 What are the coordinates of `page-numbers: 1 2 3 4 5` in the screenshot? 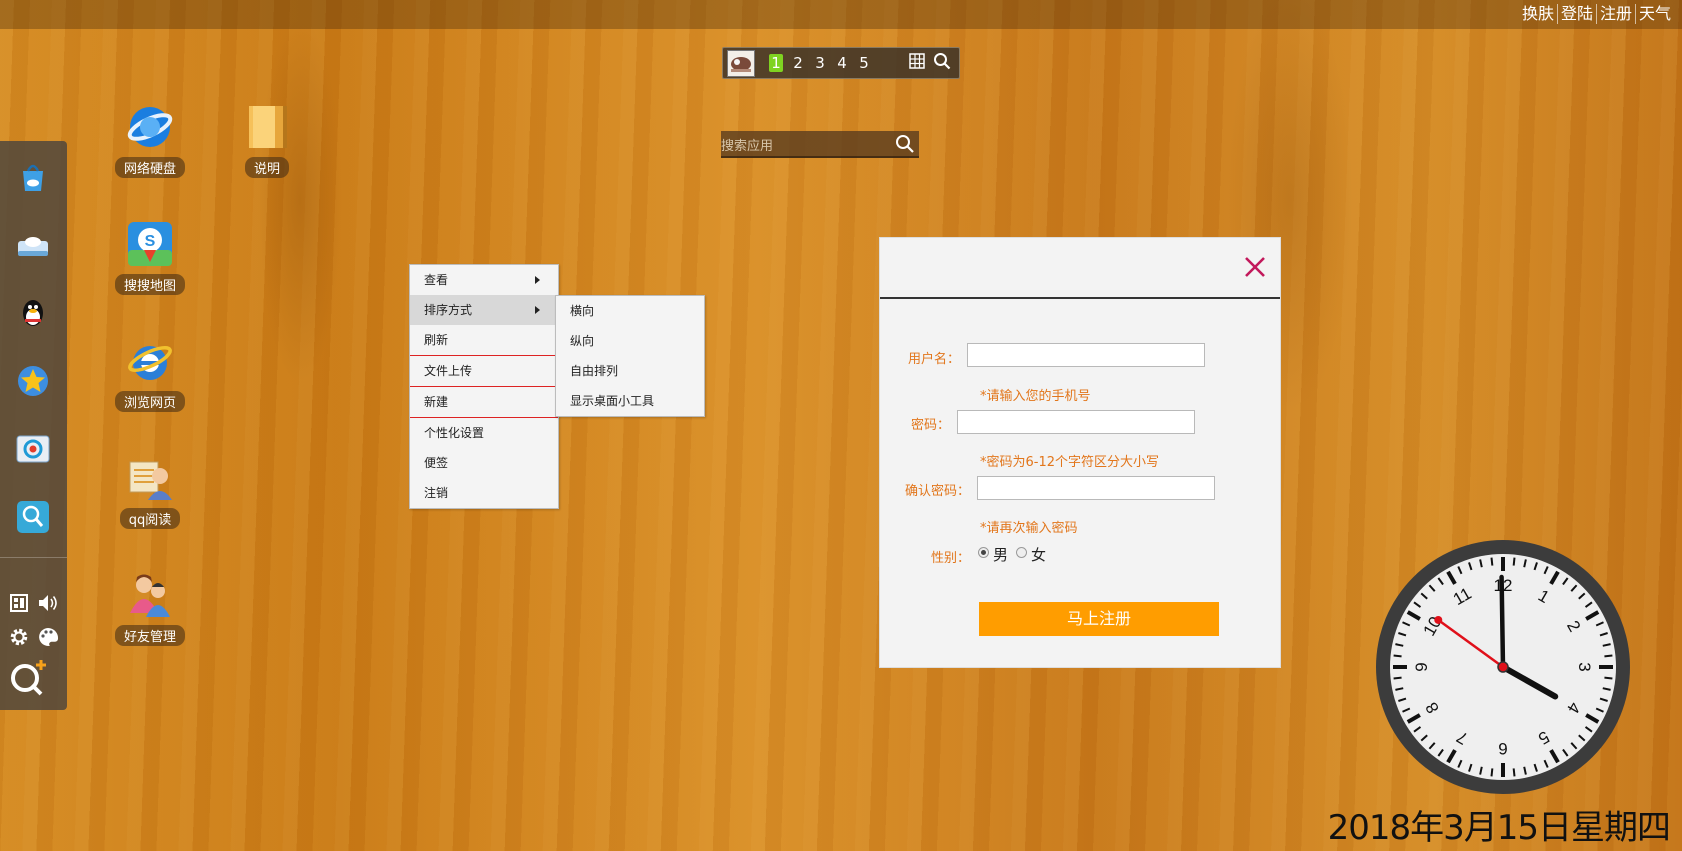 It's located at (820, 63).